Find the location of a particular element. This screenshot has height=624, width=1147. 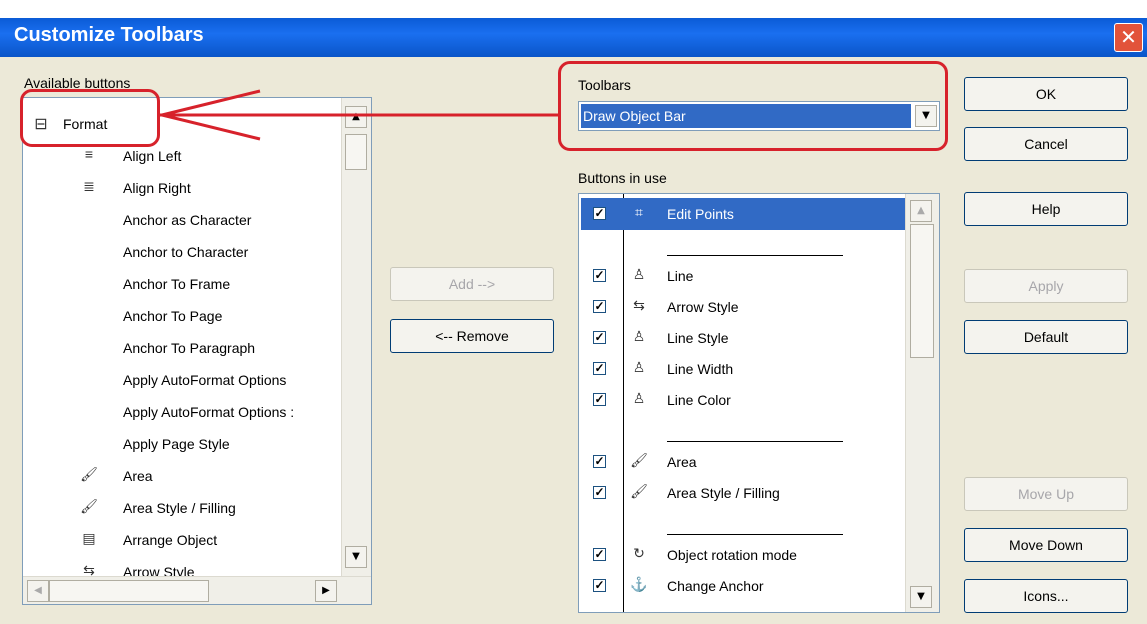

edit-points-icon: ⌗ is located at coordinates (639, 212).